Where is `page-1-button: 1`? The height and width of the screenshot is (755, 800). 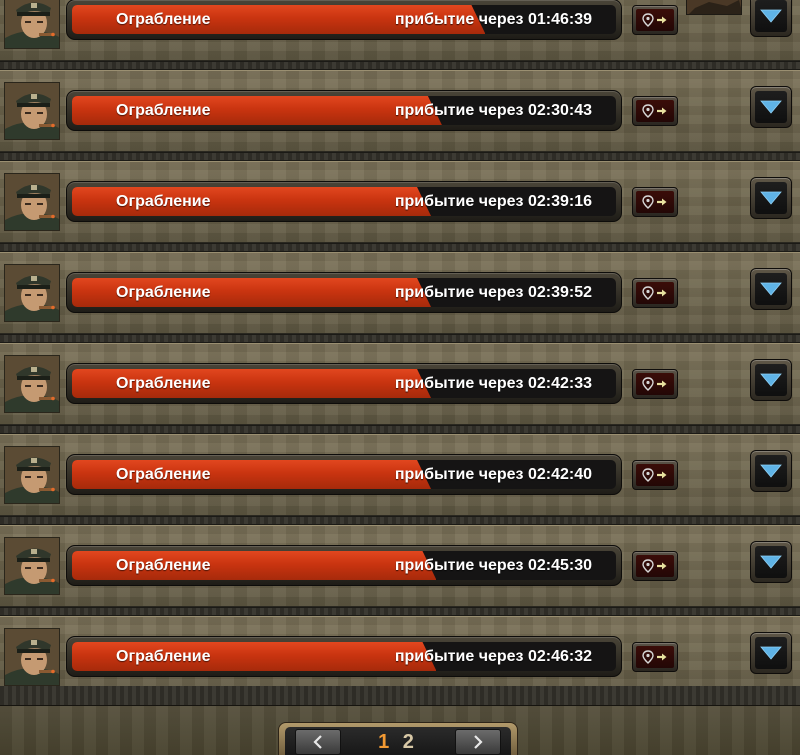 page-1-button: 1 is located at coordinates (385, 742).